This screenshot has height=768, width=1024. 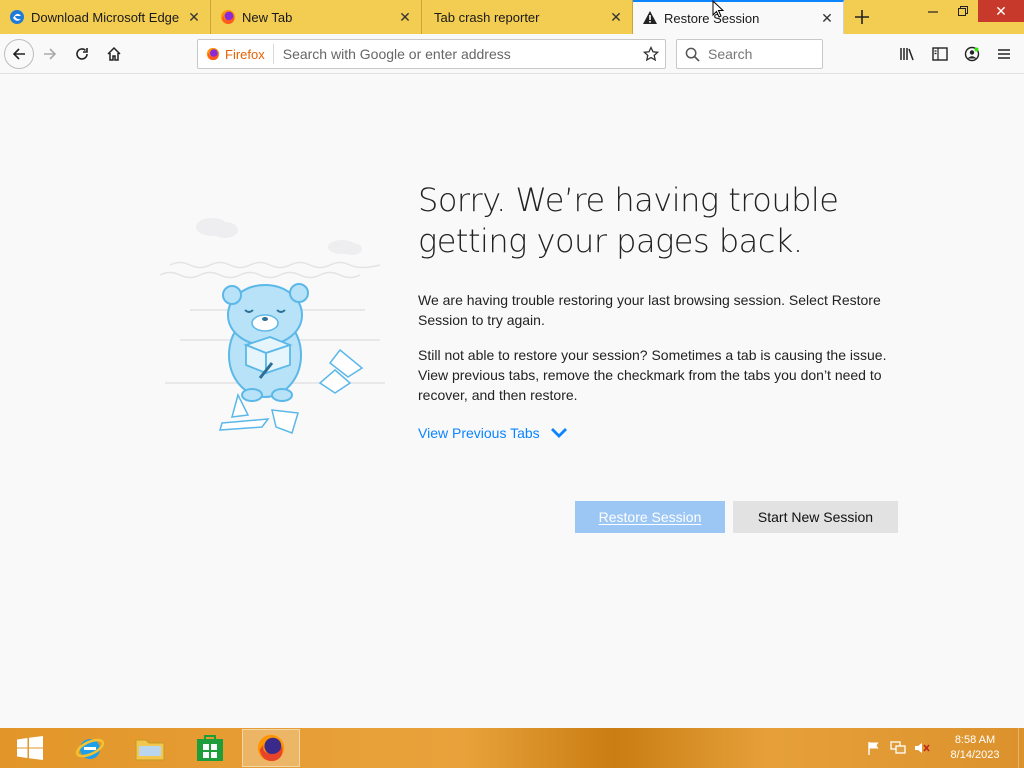 I want to click on network-icon, so click(x=898, y=748).